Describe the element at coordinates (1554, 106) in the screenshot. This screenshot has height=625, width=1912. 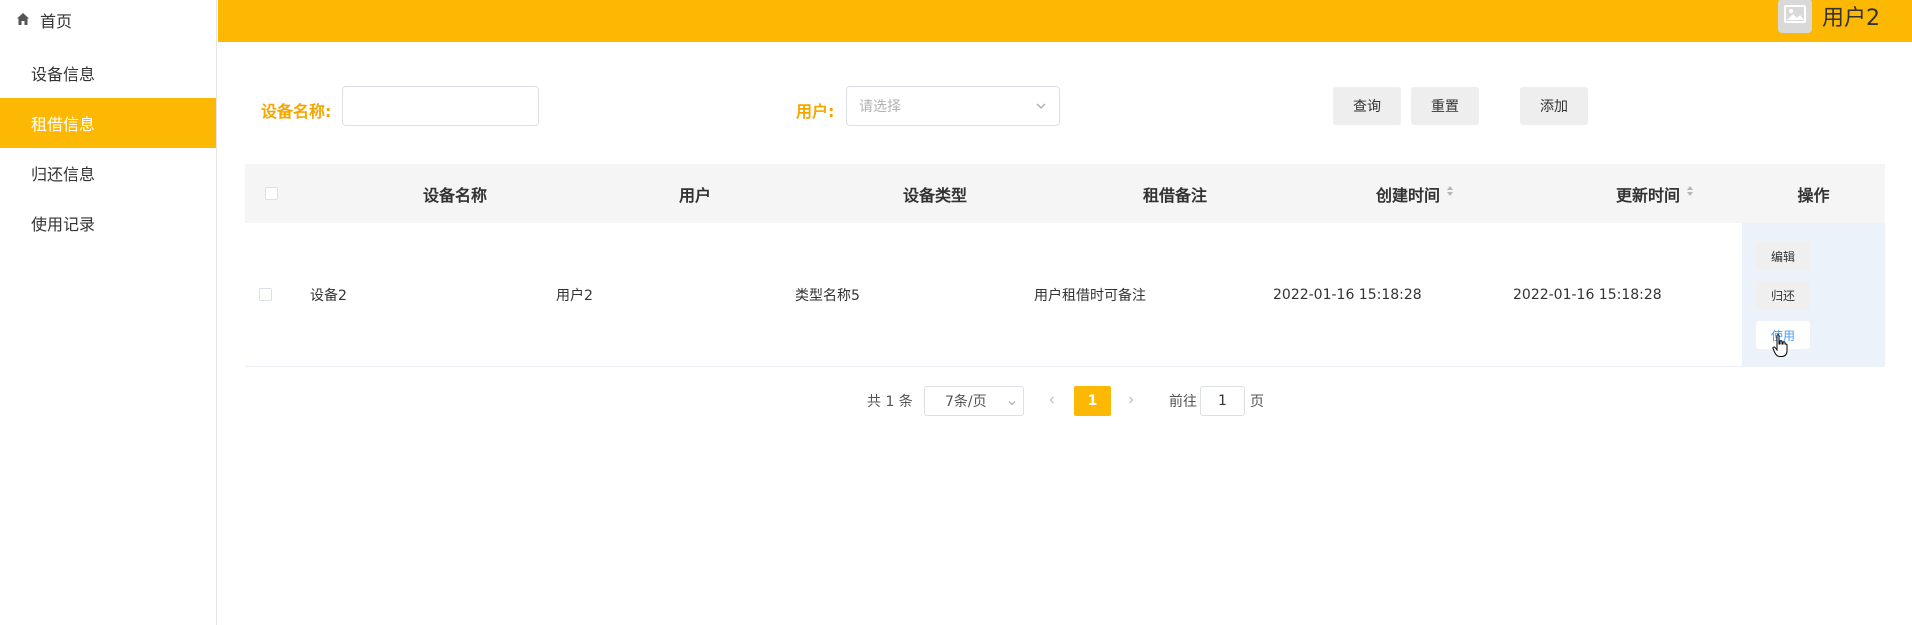
I see `add-button: 添加` at that location.